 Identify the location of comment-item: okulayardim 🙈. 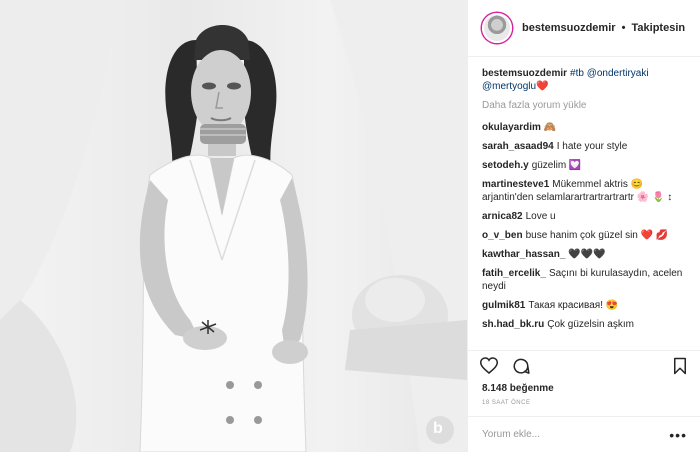
(584, 127).